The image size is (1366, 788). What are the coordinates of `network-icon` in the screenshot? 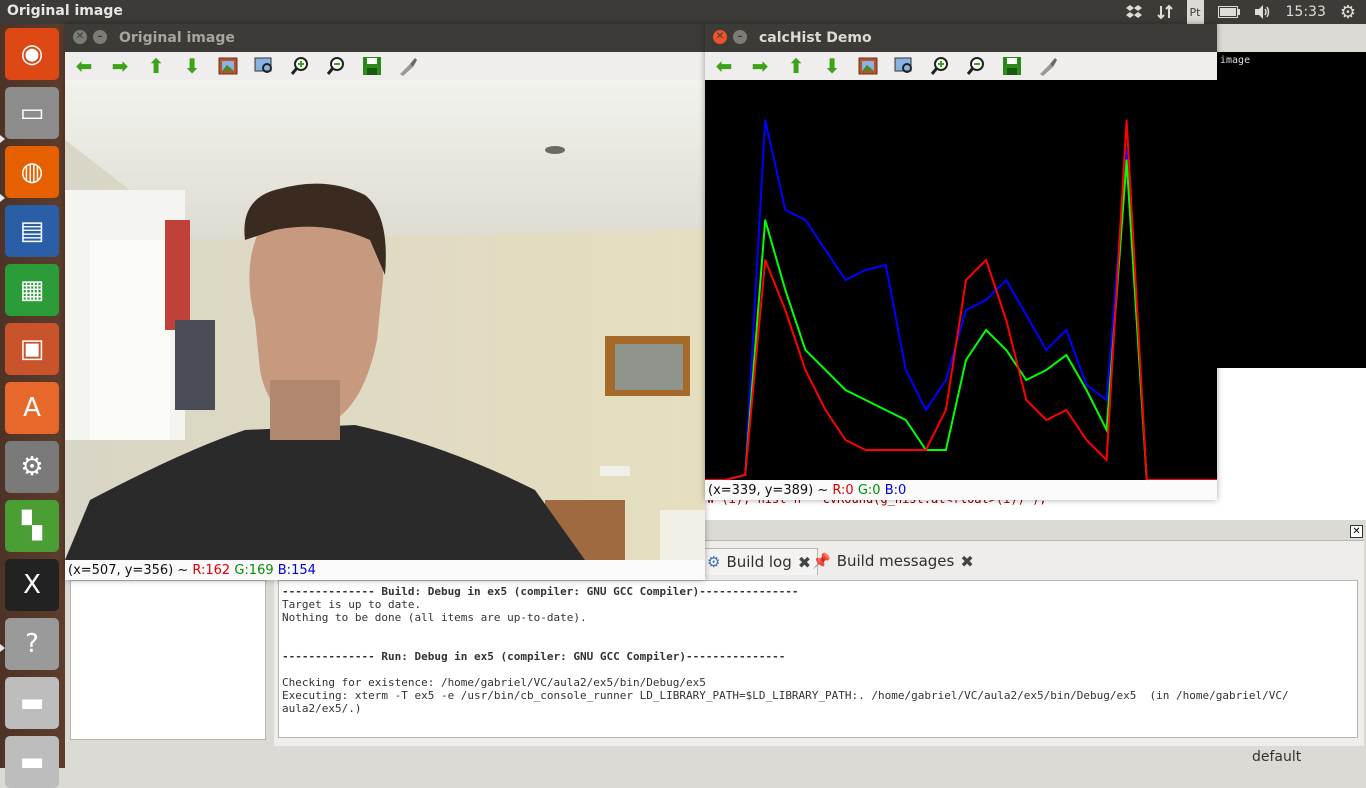 It's located at (1164, 12).